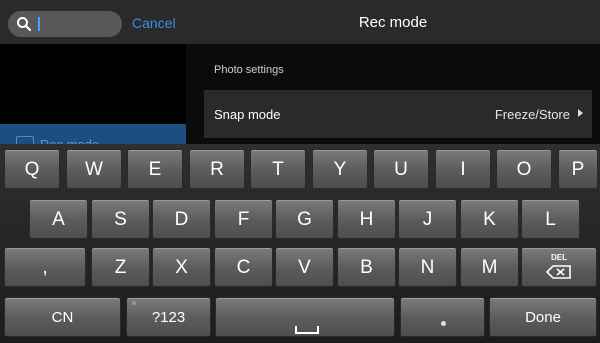 The width and height of the screenshot is (600, 343). What do you see at coordinates (58, 219) in the screenshot?
I see `key-a: A` at bounding box center [58, 219].